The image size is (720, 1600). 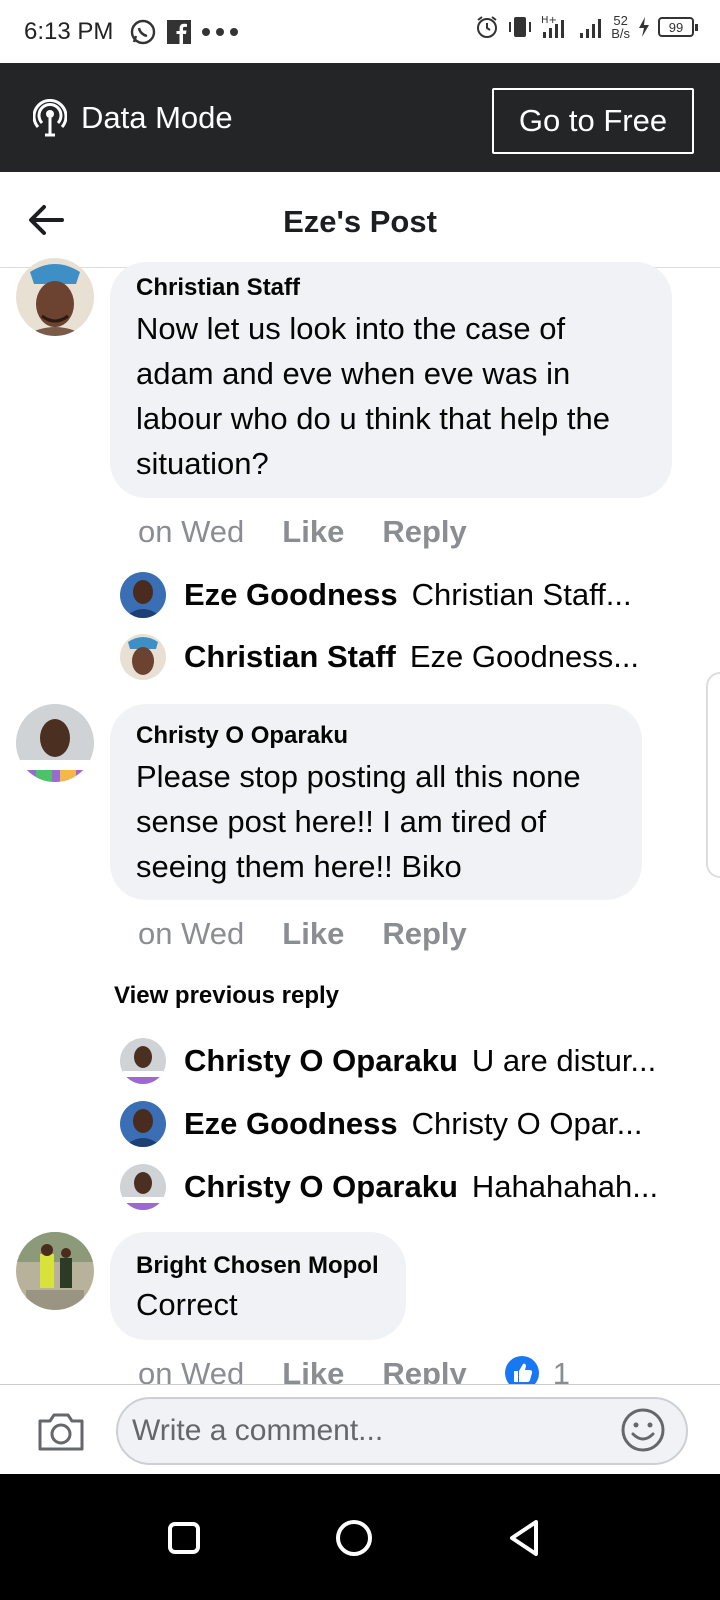 I want to click on comment-actions: on Wed Like Reply 1, so click(x=354, y=1370).